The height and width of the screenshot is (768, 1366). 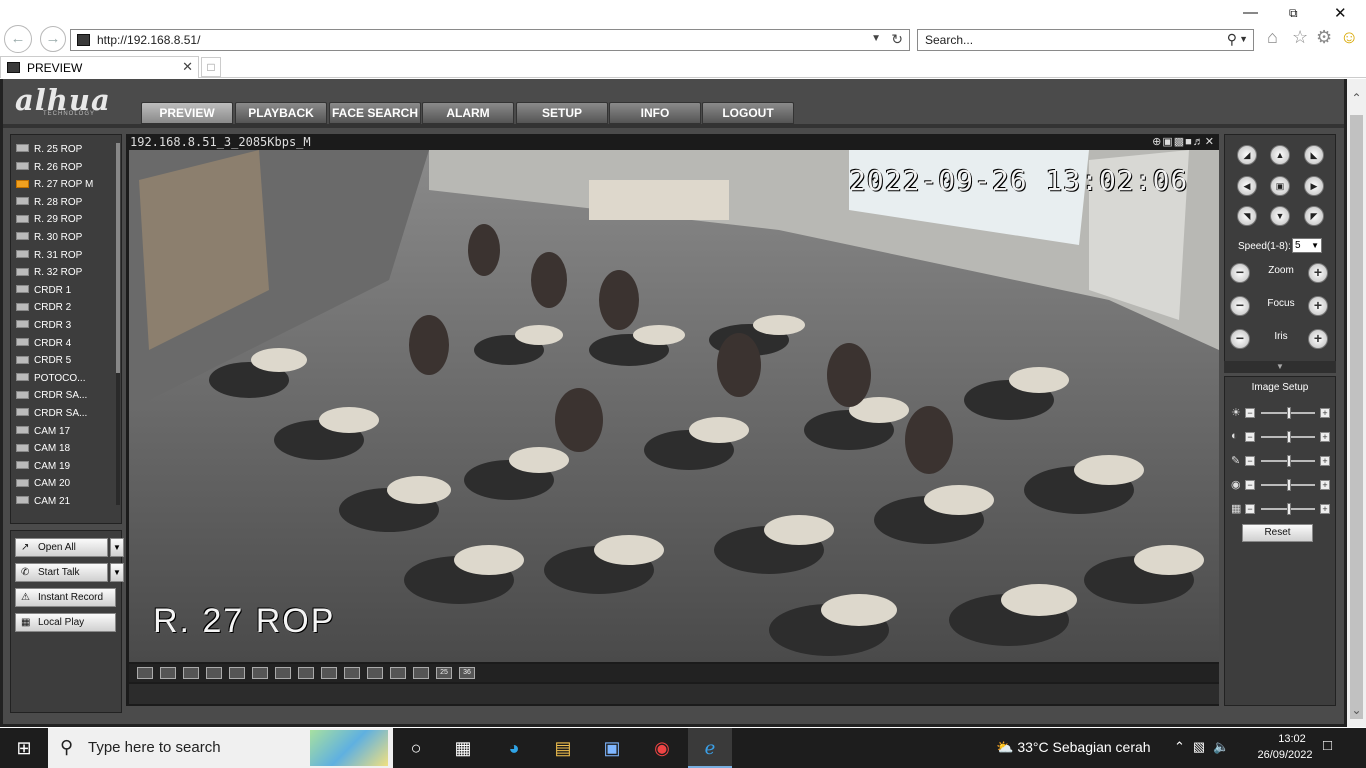 What do you see at coordinates (281, 113) in the screenshot?
I see `nav-tab-playback: PLAYBACK` at bounding box center [281, 113].